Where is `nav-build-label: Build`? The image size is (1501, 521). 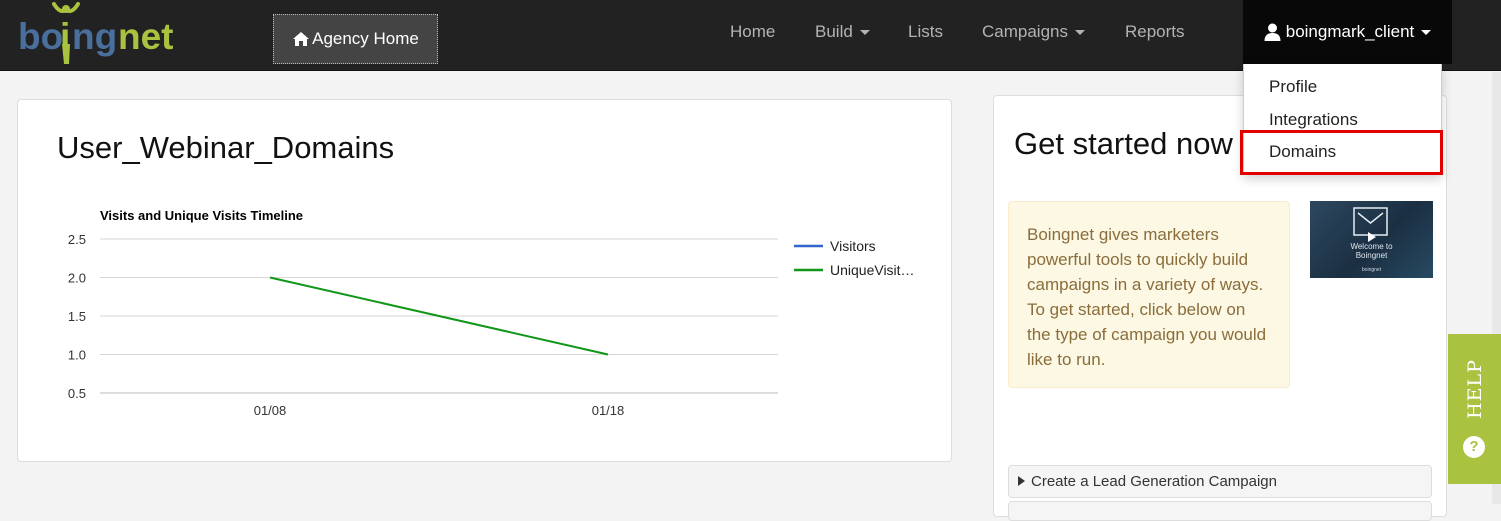 nav-build-label: Build is located at coordinates (834, 31).